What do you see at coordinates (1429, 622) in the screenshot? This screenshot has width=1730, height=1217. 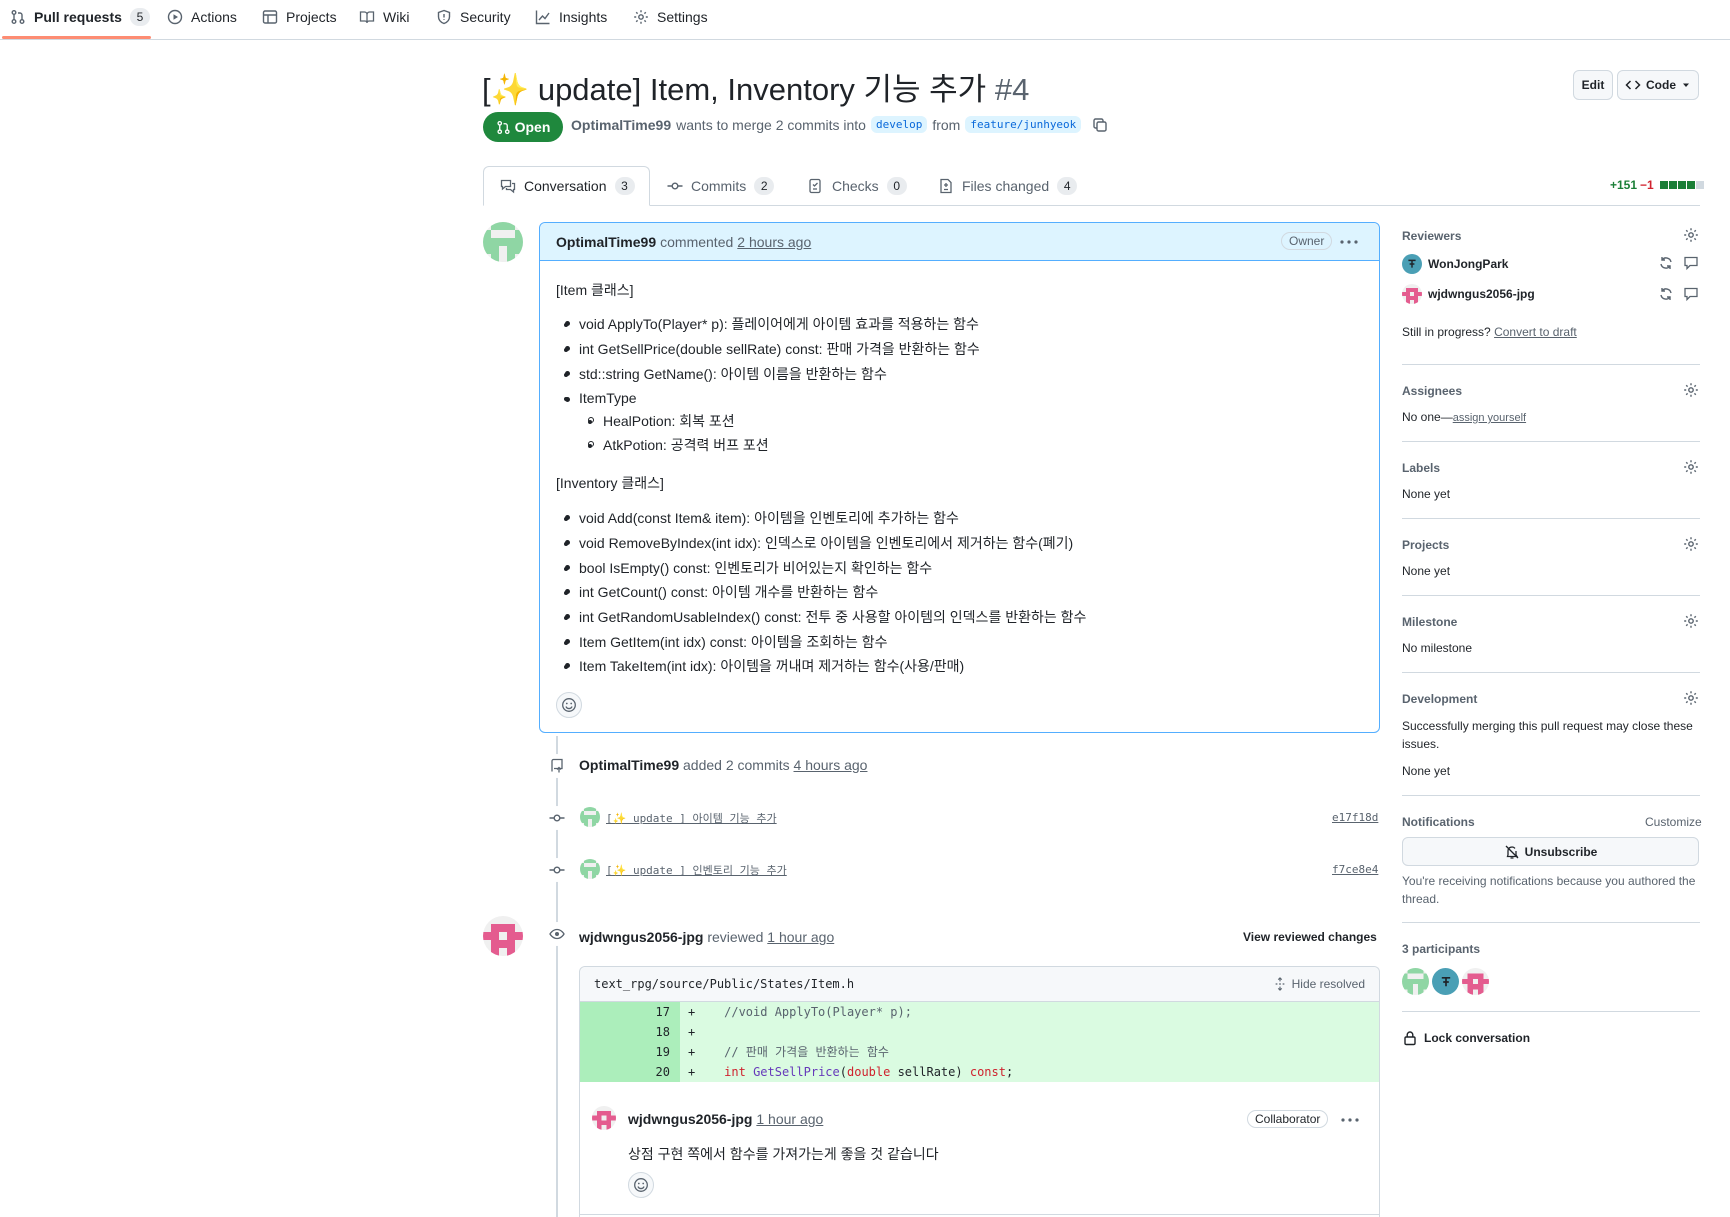 I see `milestone-heading: Milestone` at bounding box center [1429, 622].